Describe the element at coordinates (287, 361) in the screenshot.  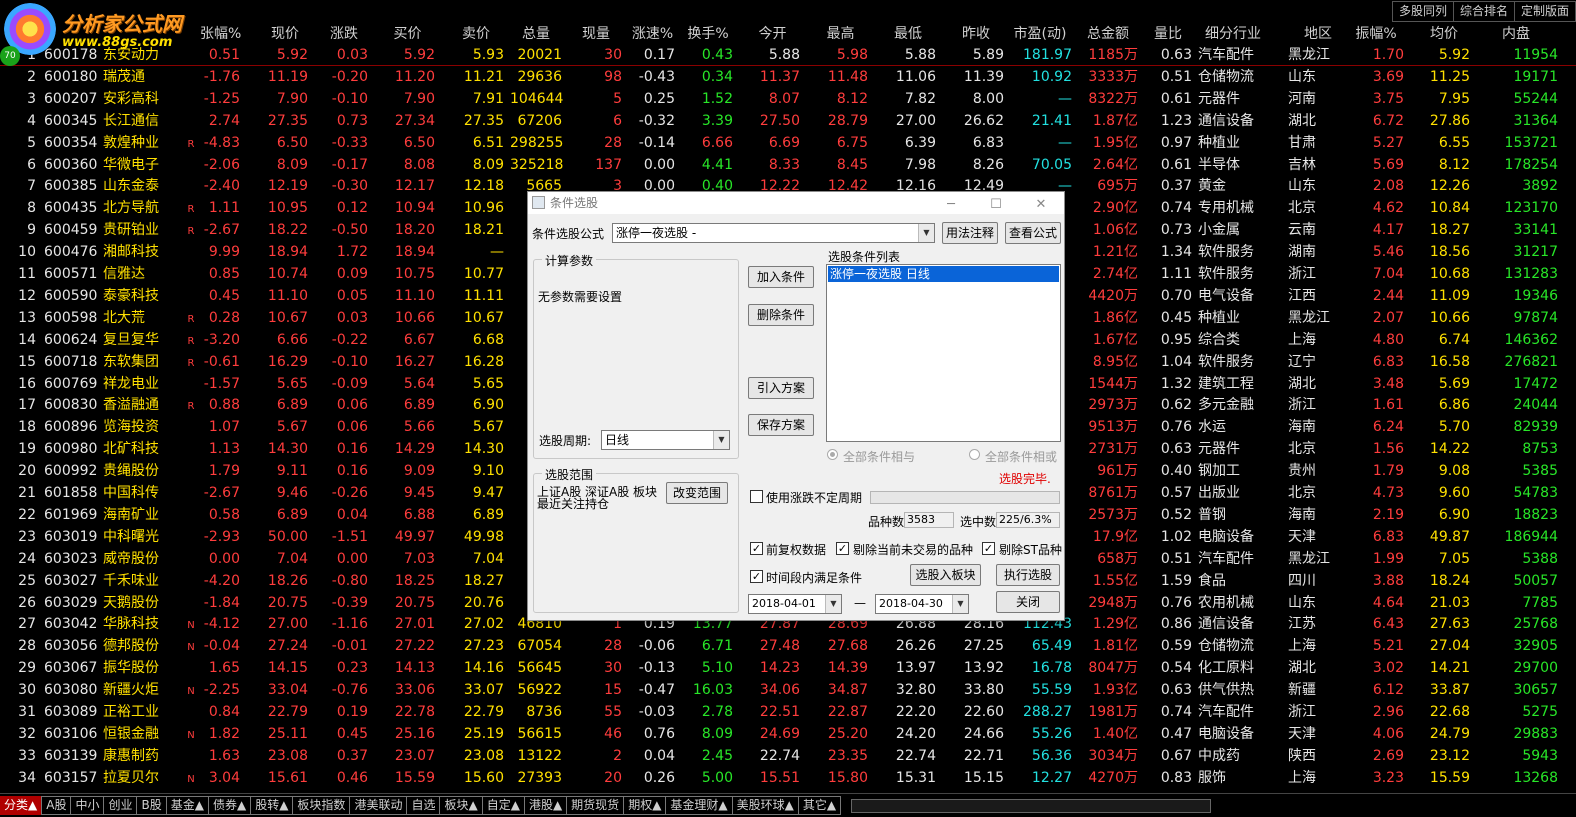
I see `price: 16.29` at that location.